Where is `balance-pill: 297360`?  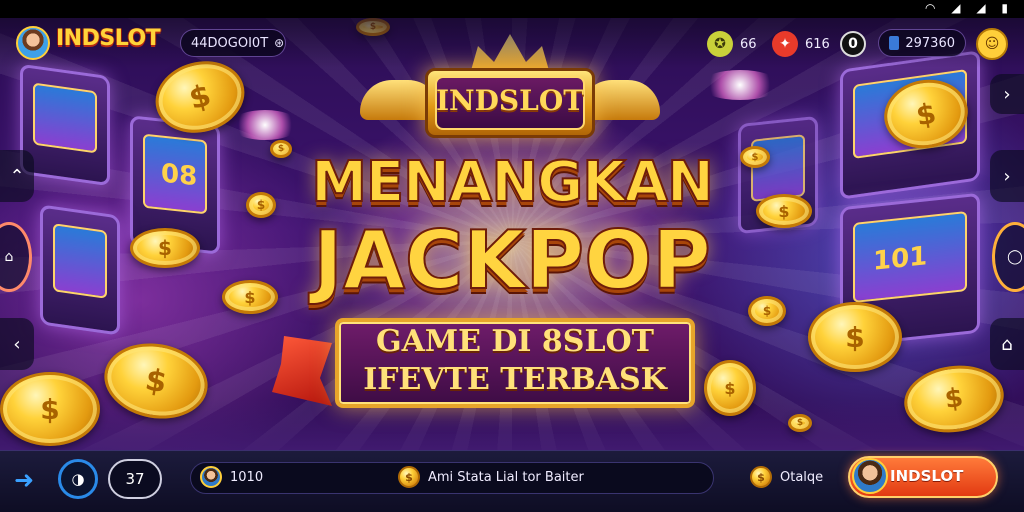 balance-pill: 297360 is located at coordinates (922, 43).